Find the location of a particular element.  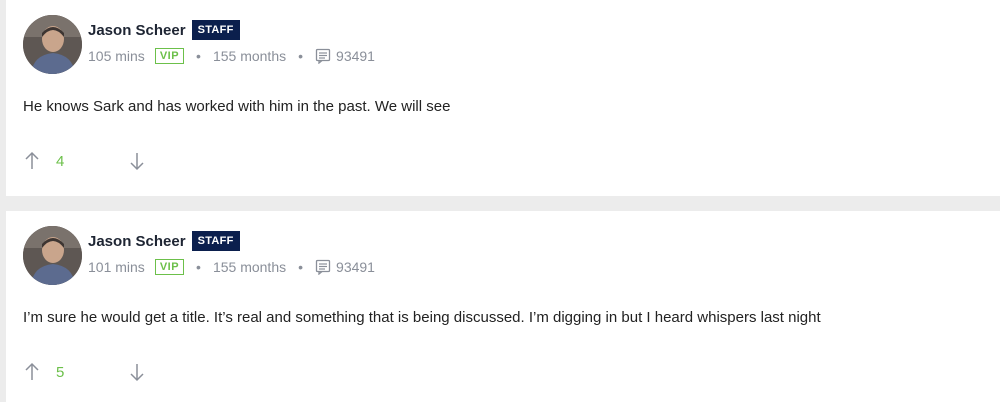

time-ago: 101 mins is located at coordinates (116, 267).